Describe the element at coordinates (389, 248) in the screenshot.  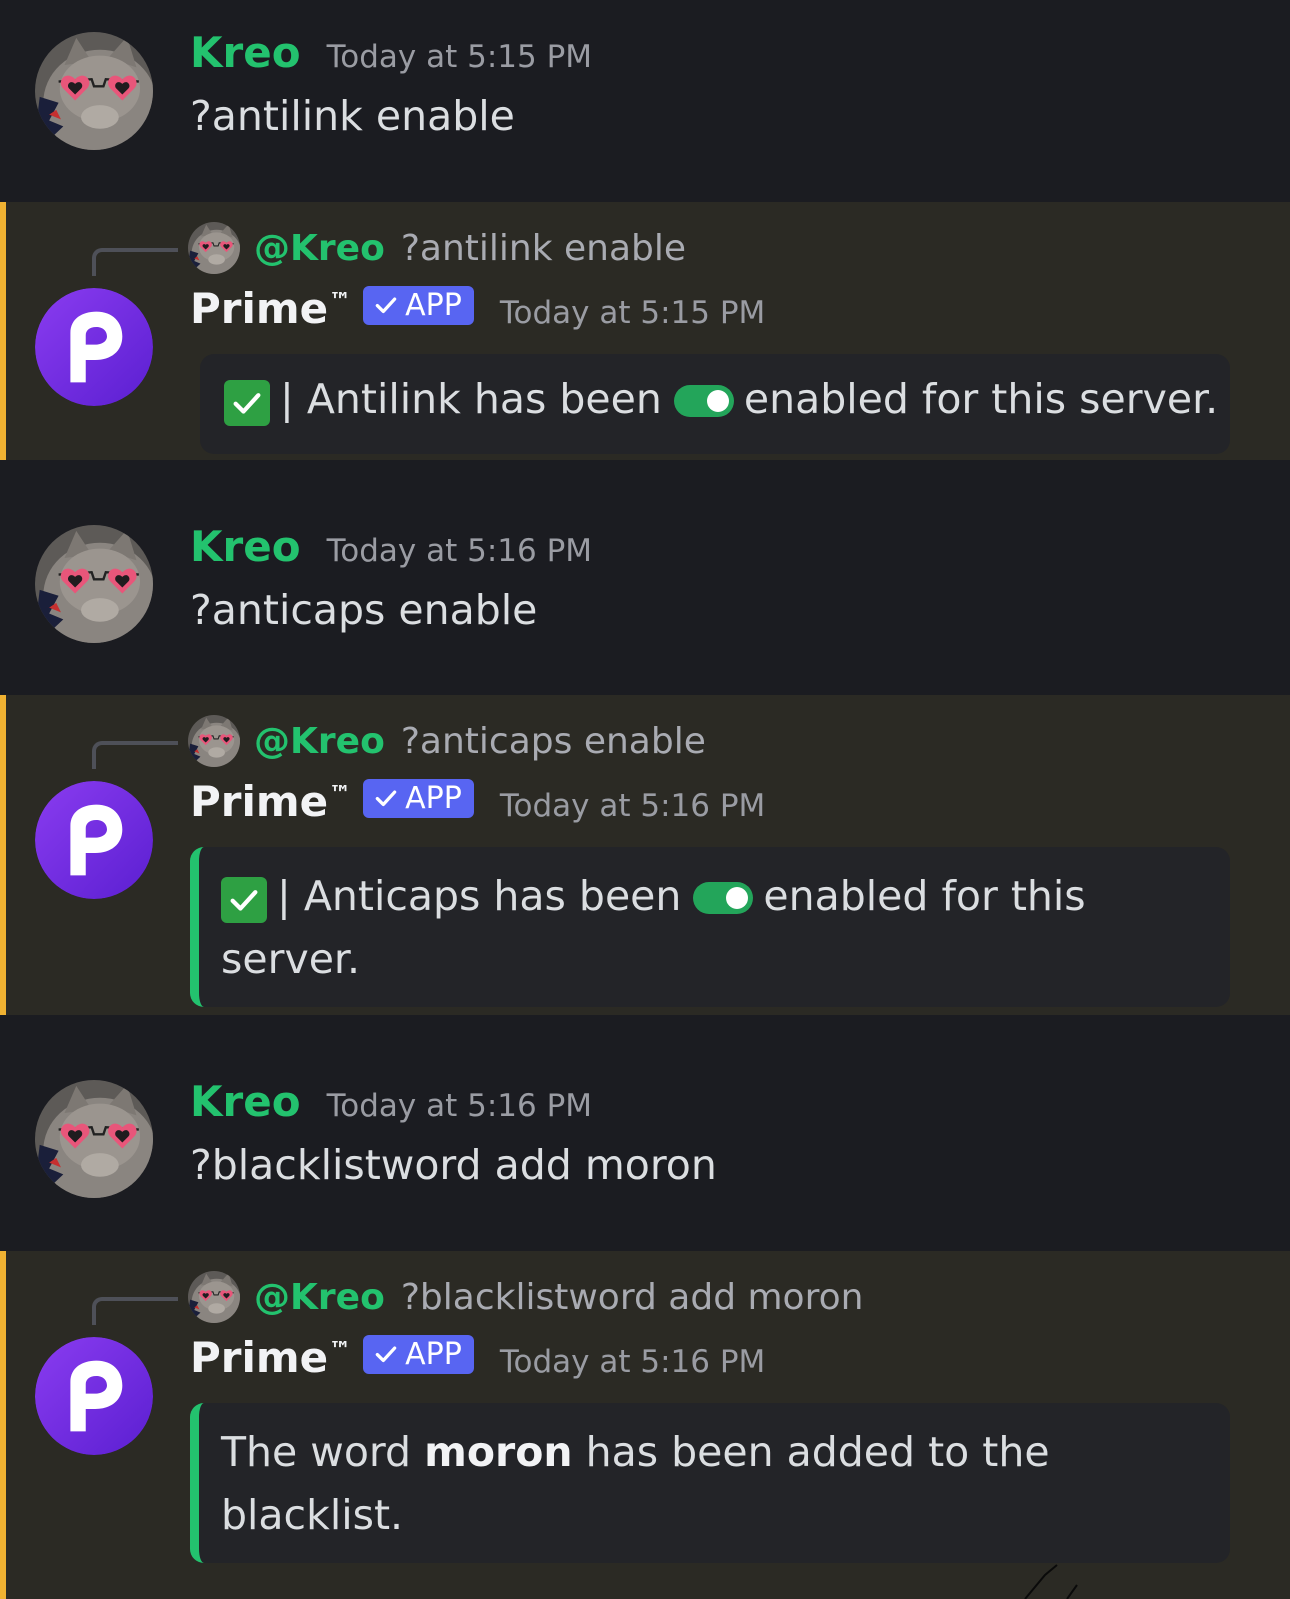
I see `reply-reference: @Kreo ?antilink enable` at that location.